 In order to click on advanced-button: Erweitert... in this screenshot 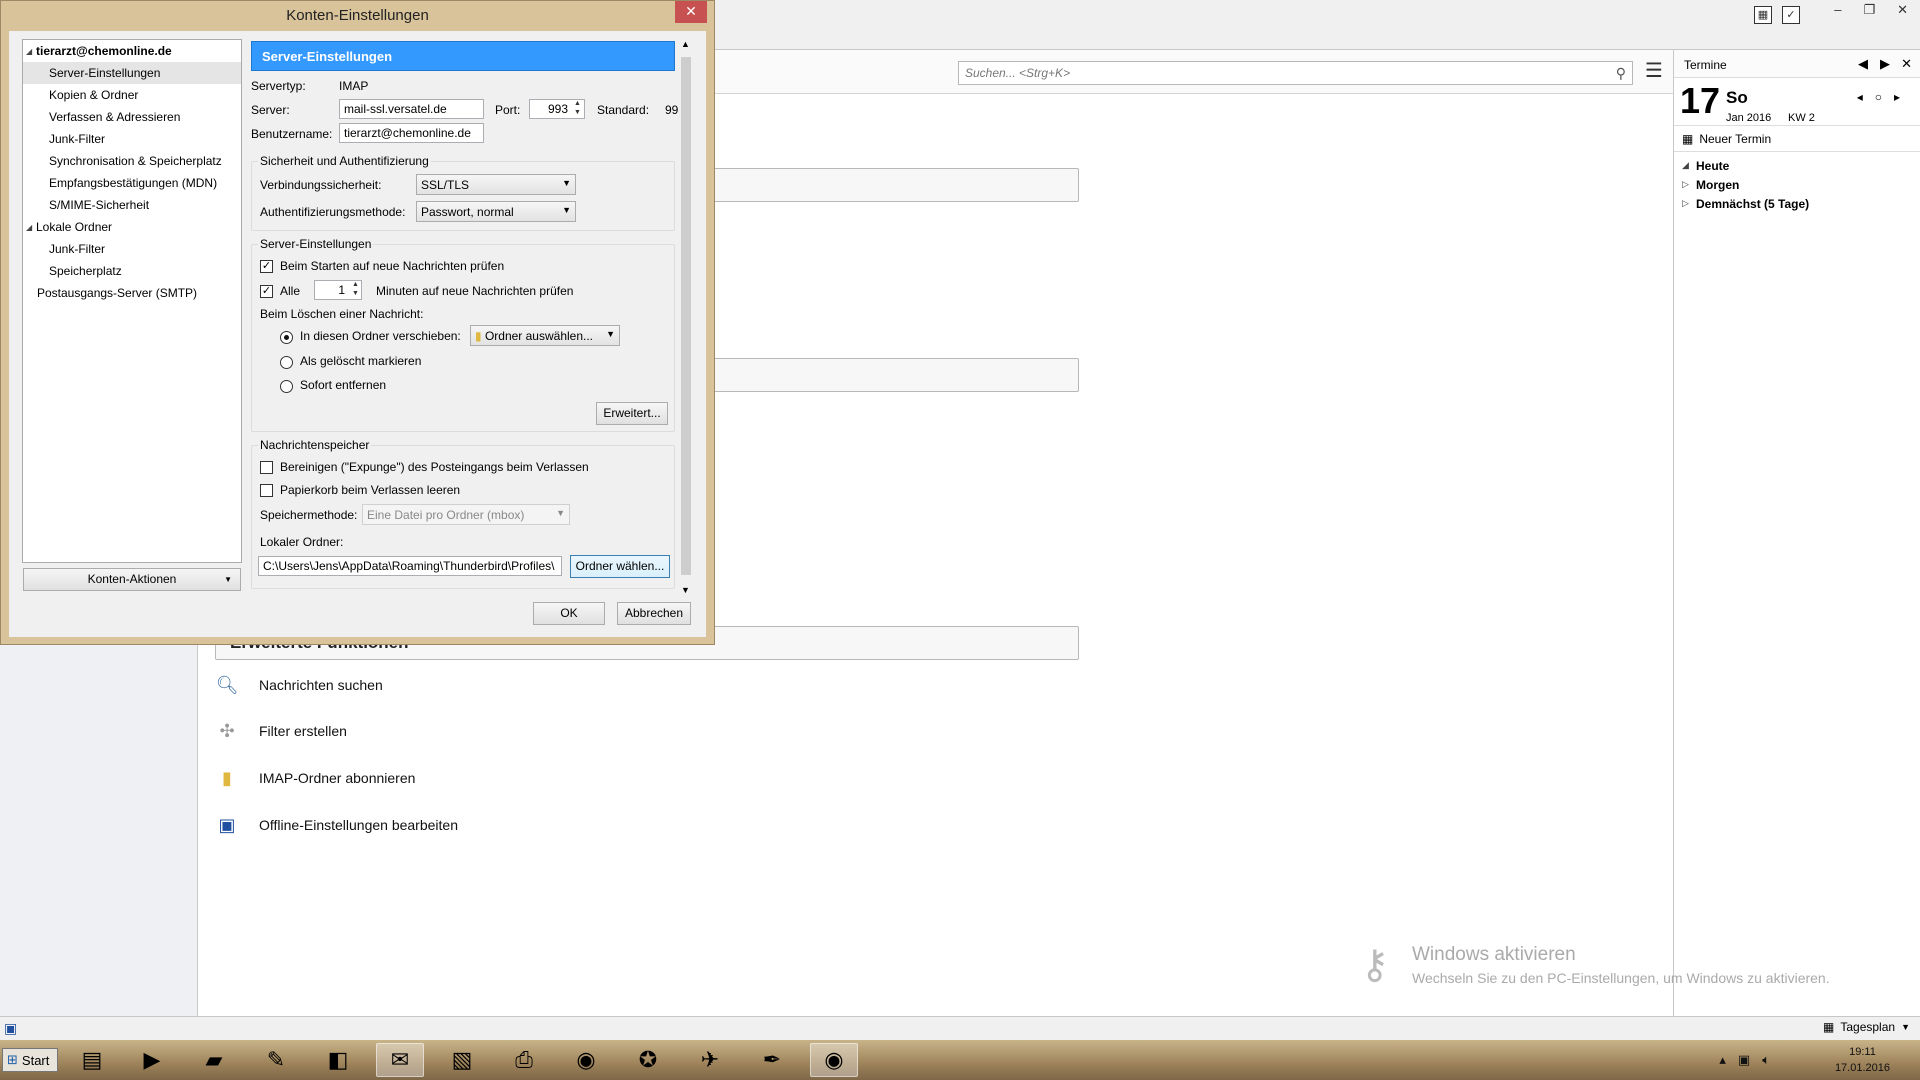, I will do `click(632, 413)`.